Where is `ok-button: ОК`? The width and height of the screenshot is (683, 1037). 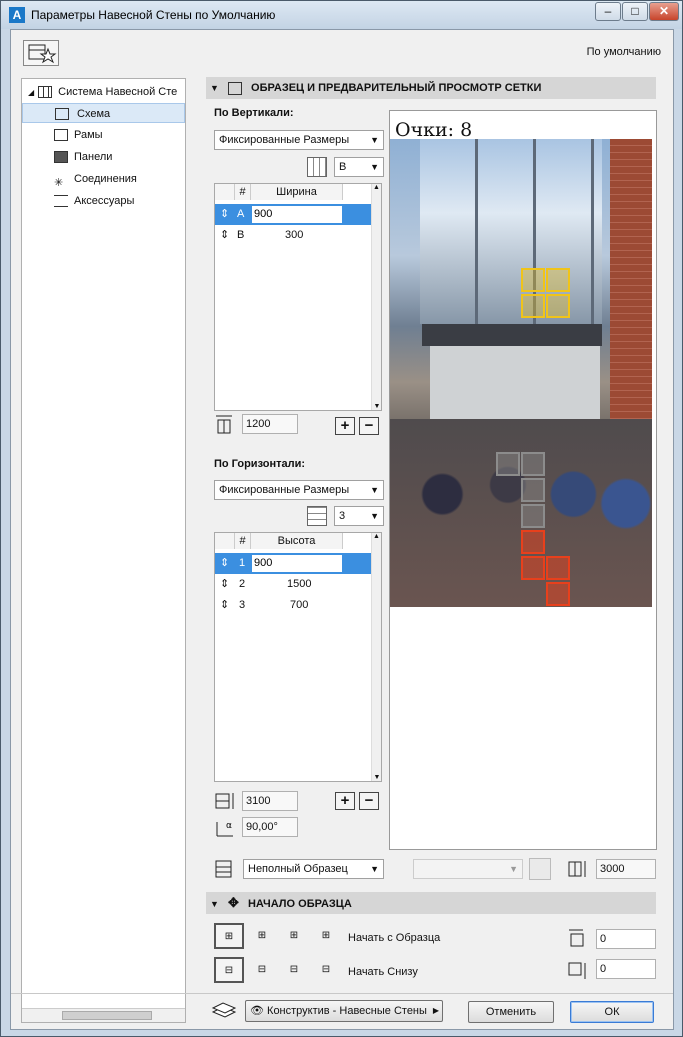
ok-button: ОК is located at coordinates (612, 1012).